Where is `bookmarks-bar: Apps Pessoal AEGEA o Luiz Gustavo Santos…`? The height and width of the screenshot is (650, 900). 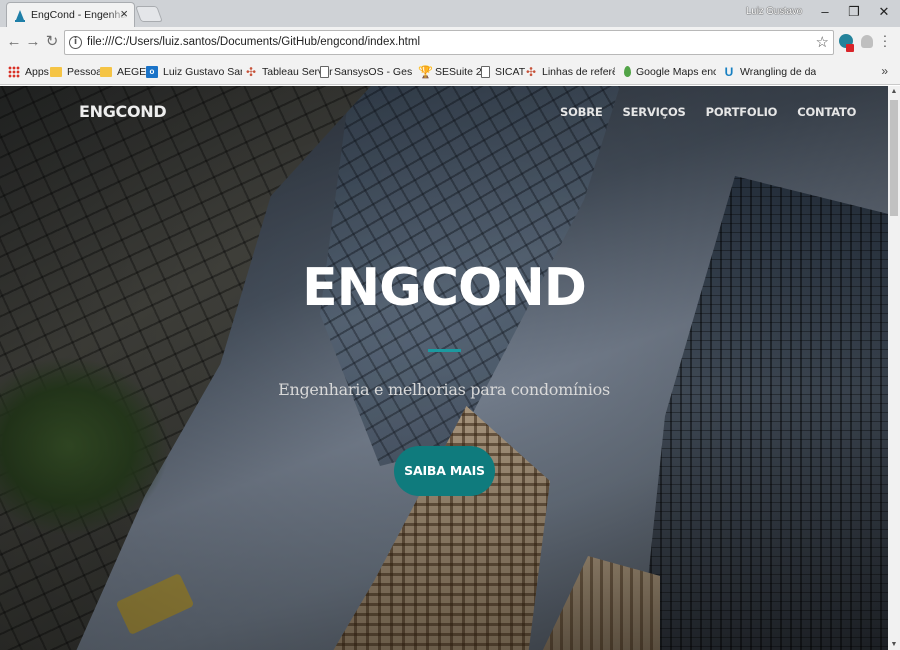
bookmarks-bar: Apps Pessoal AEGEA o Luiz Gustavo Santos… is located at coordinates (450, 71).